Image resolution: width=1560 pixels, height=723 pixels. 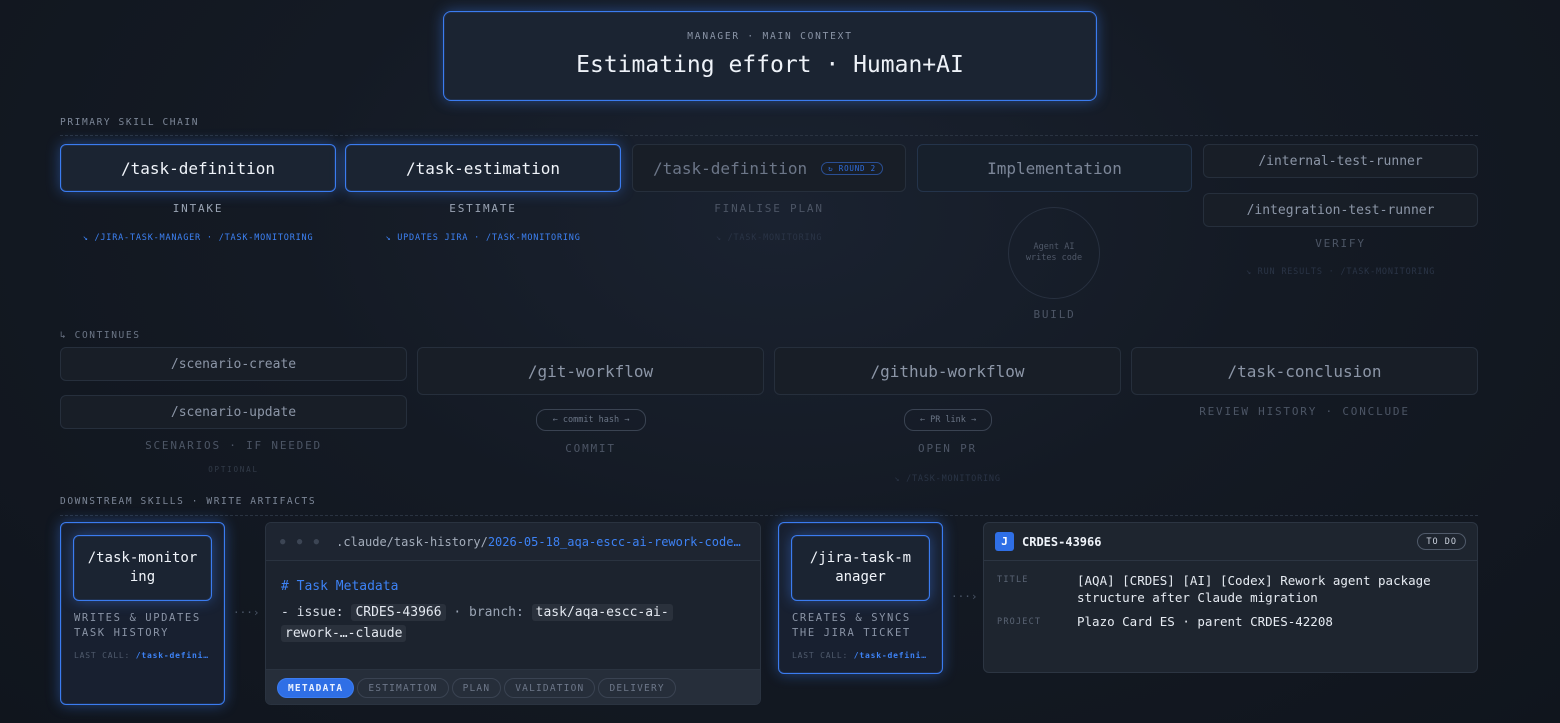 What do you see at coordinates (590, 448) in the screenshot?
I see `stage-commit: COMMIT` at bounding box center [590, 448].